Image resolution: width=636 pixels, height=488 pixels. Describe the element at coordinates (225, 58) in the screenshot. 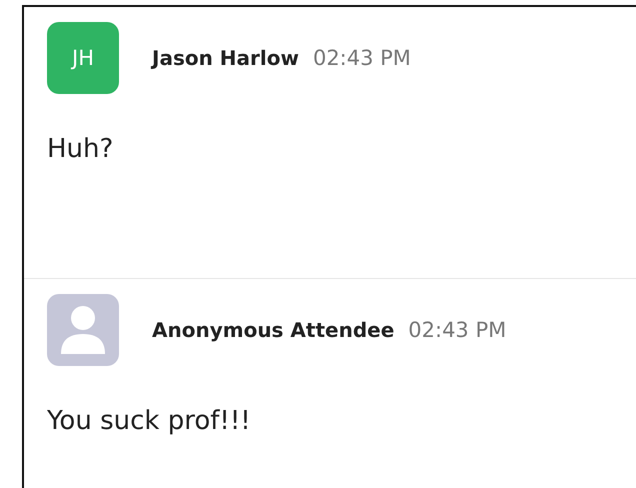

I see `sender-name: Jason Harlow` at that location.